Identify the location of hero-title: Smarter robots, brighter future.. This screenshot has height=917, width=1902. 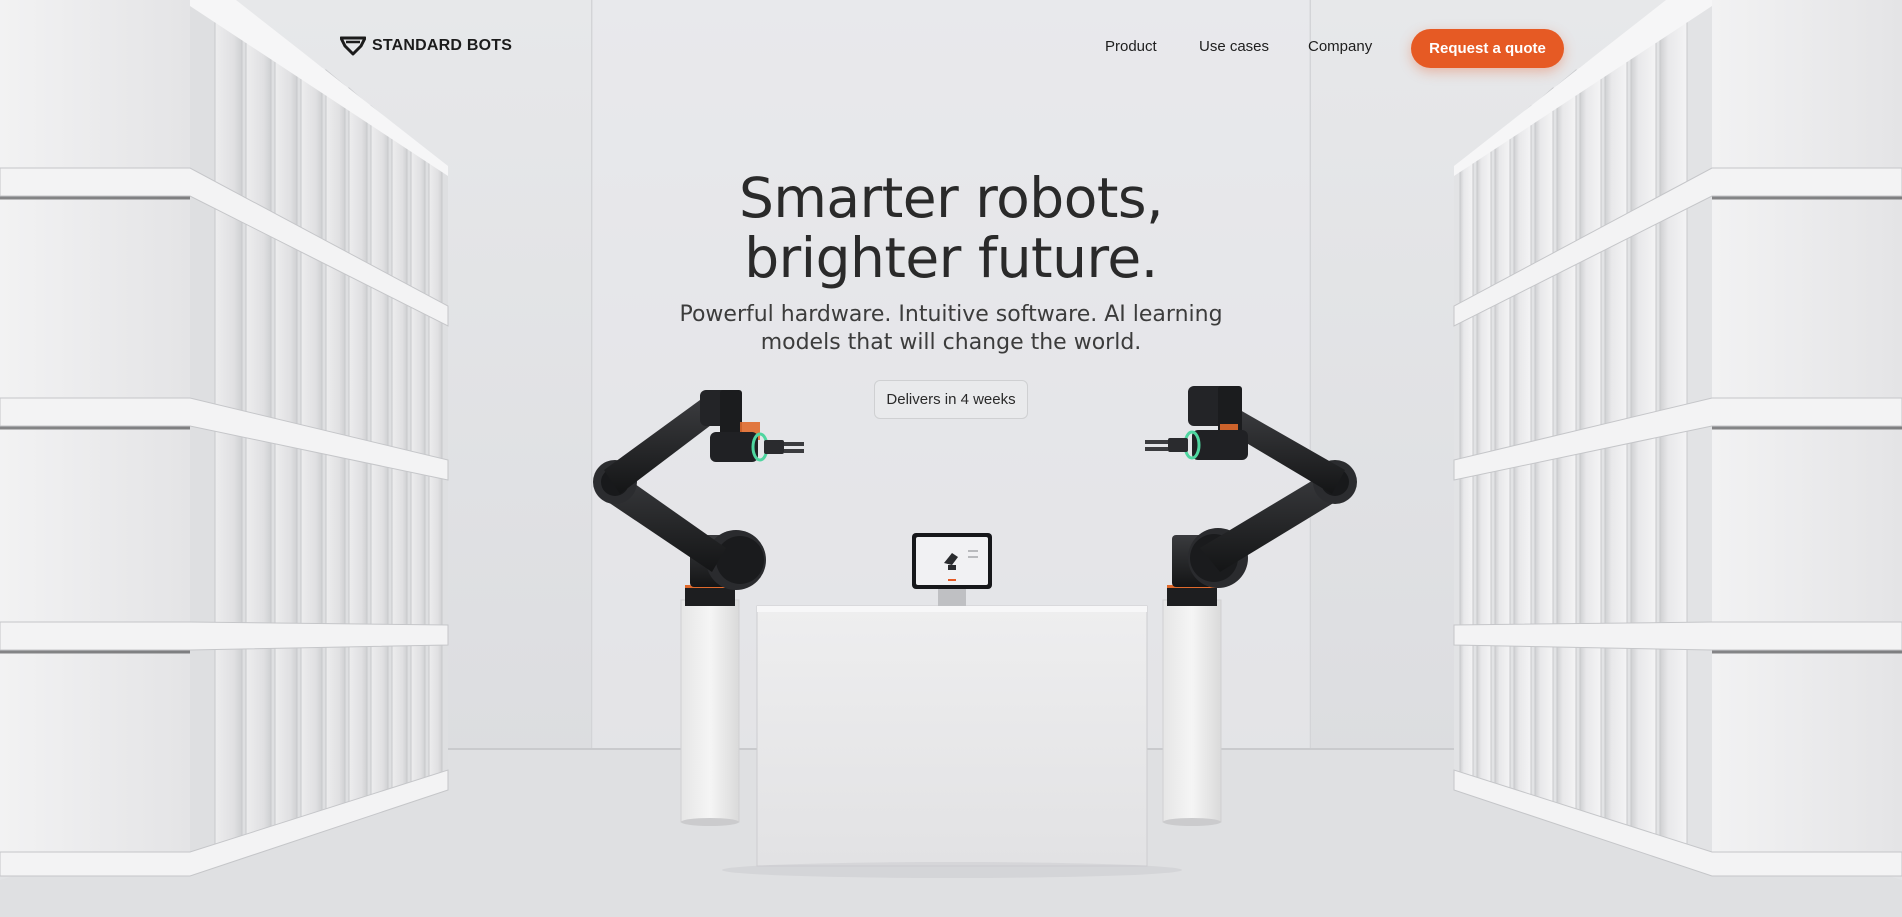
(951, 228).